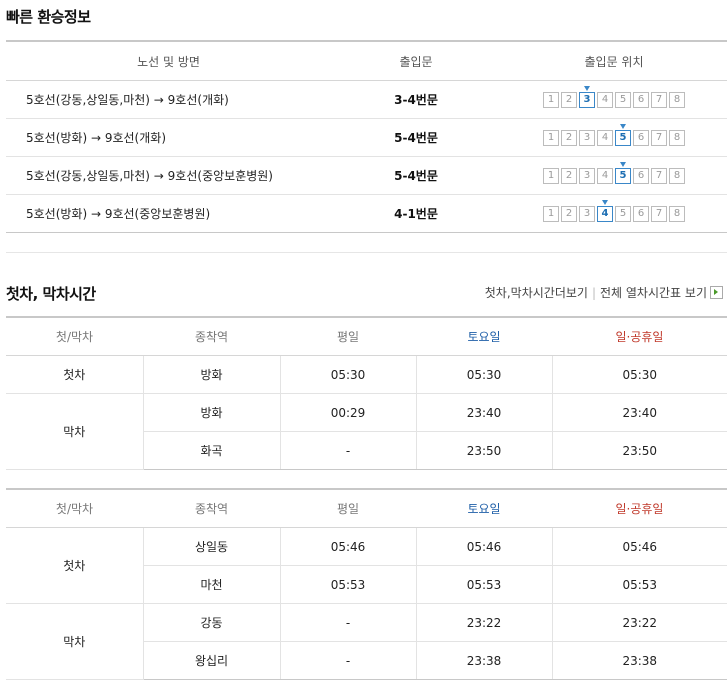 Image resolution: width=727 pixels, height=680 pixels. Describe the element at coordinates (416, 137) in the screenshot. I see `transfer-exit: 5-4번문` at that location.